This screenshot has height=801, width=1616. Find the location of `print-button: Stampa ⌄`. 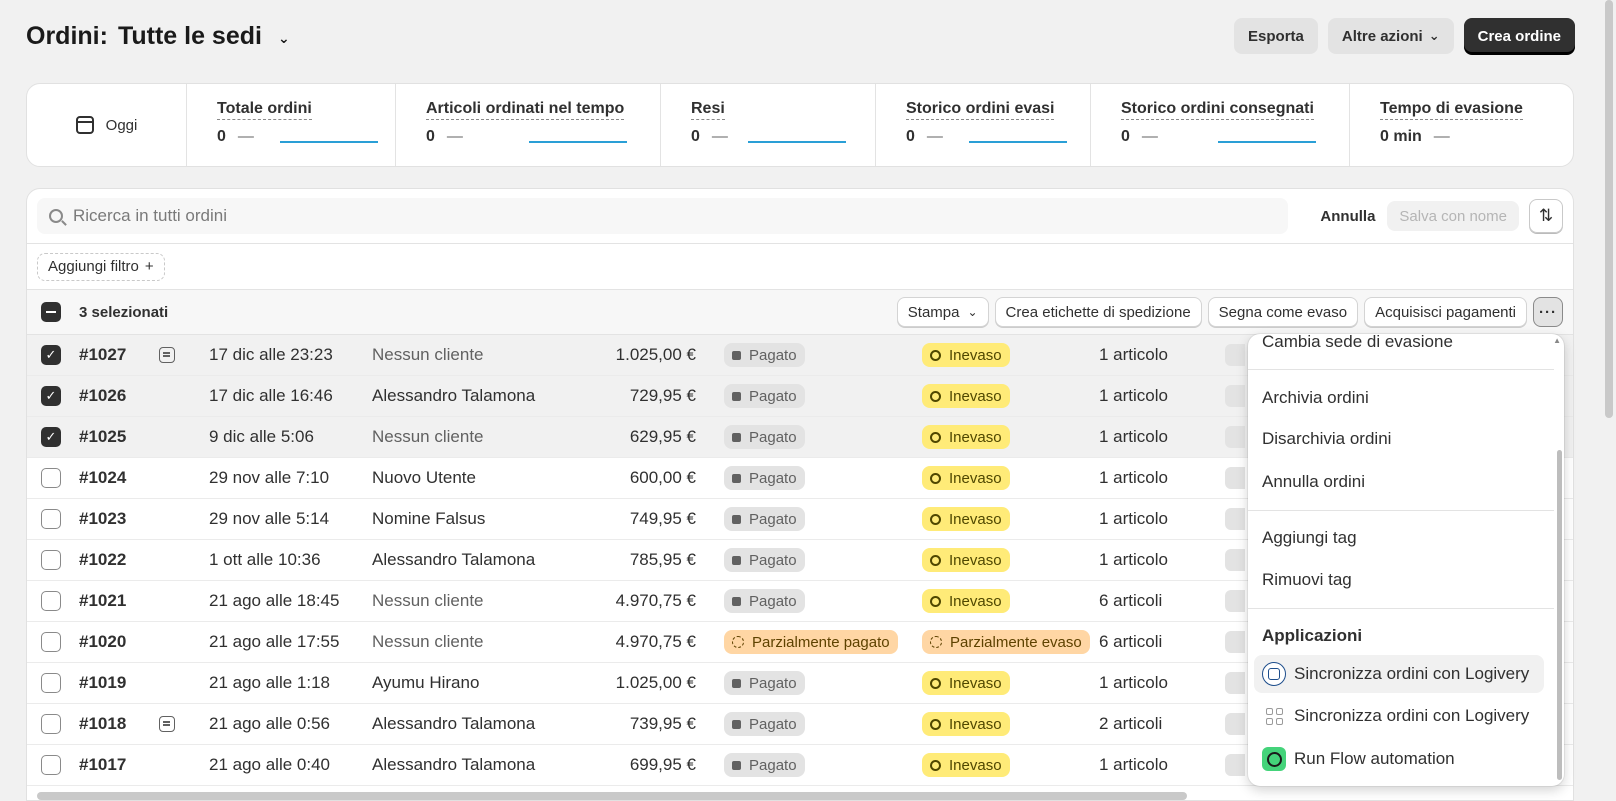

print-button: Stampa ⌄ is located at coordinates (942, 312).